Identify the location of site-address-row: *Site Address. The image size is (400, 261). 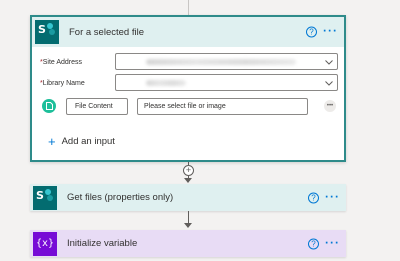
(188, 62).